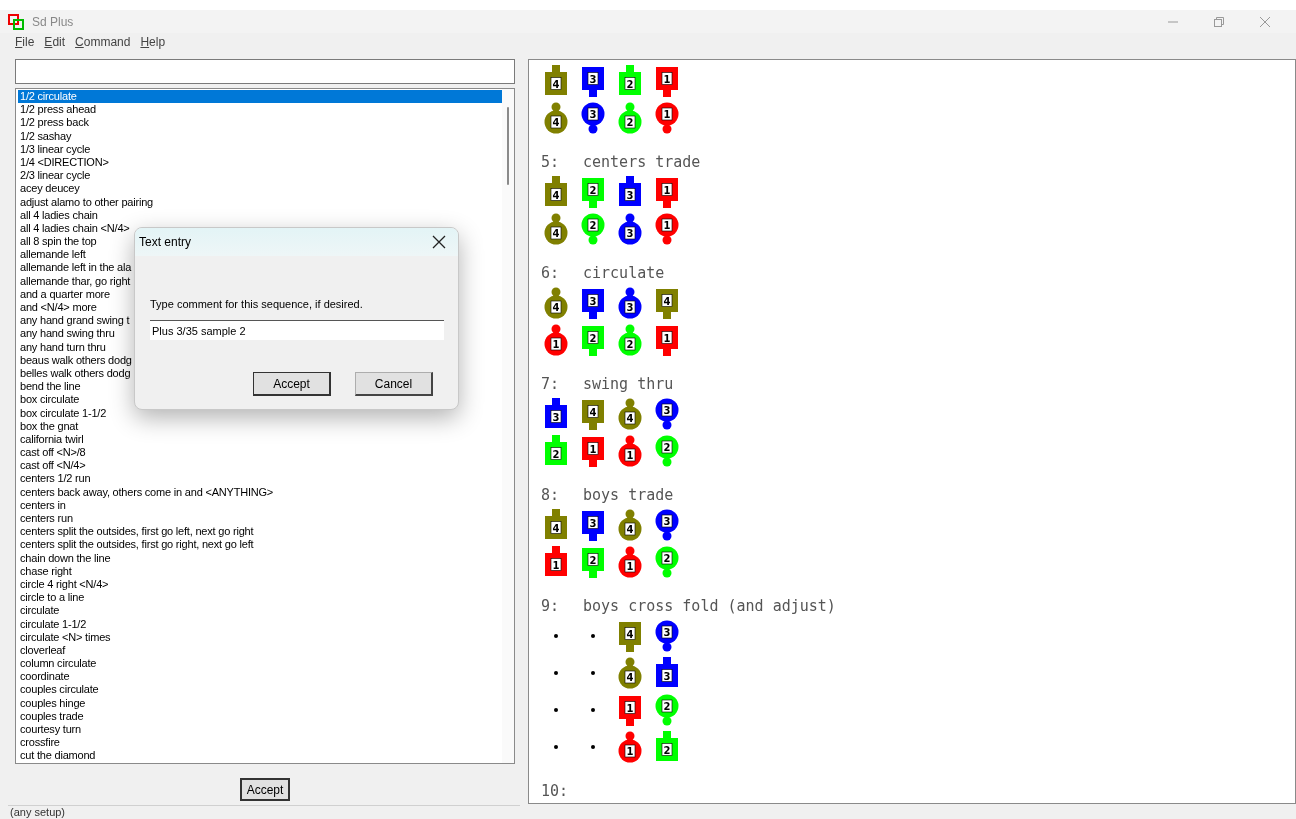 Image resolution: width=1296 pixels, height=819 pixels. I want to click on call-list-item: couples trade, so click(260, 716).